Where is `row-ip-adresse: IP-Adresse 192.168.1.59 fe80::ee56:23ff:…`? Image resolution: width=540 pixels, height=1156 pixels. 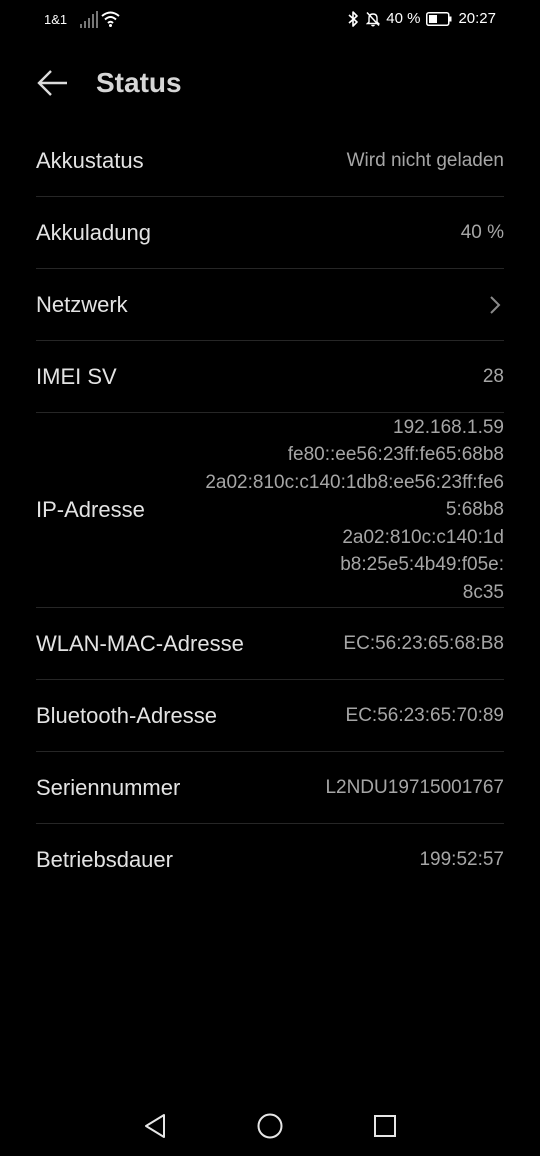
row-ip-adresse: IP-Adresse 192.168.1.59 fe80::ee56:23ff:… is located at coordinates (270, 510).